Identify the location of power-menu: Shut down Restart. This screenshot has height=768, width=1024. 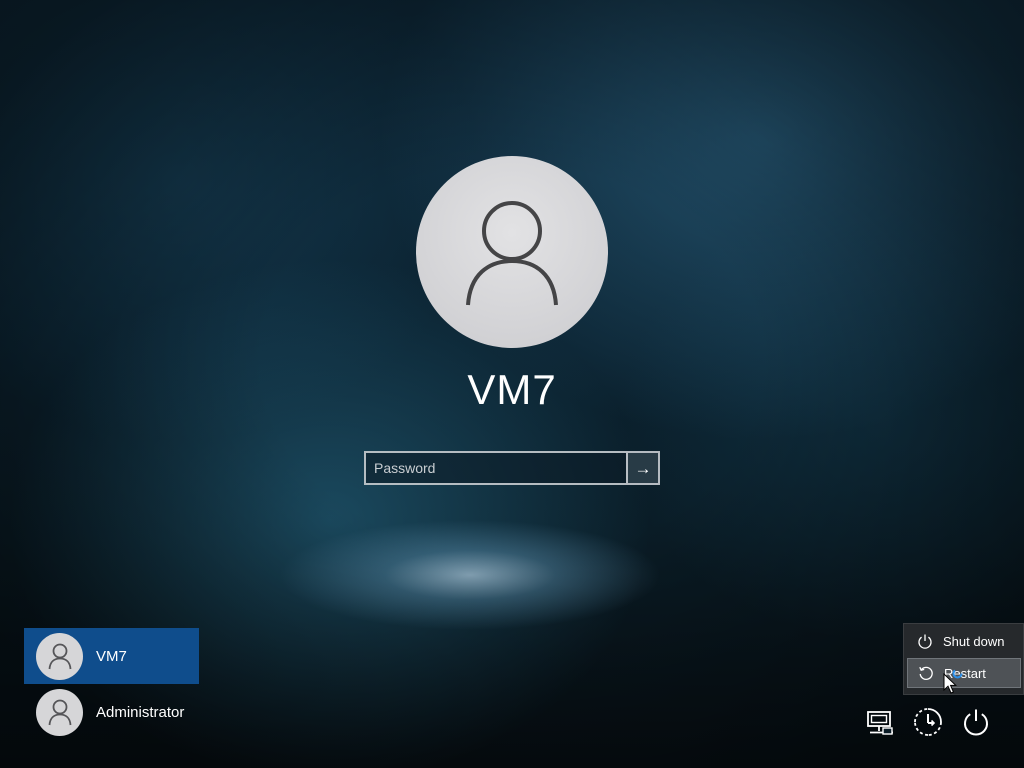
(963, 659).